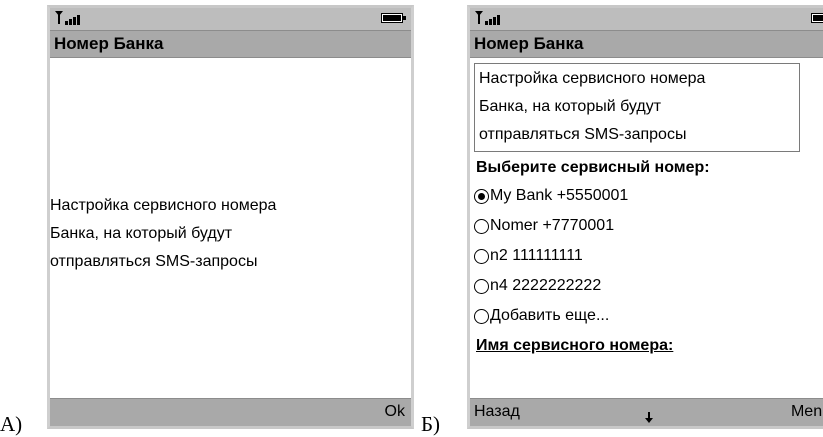  What do you see at coordinates (431, 424) in the screenshot?
I see `figure-label-b: Б)` at bounding box center [431, 424].